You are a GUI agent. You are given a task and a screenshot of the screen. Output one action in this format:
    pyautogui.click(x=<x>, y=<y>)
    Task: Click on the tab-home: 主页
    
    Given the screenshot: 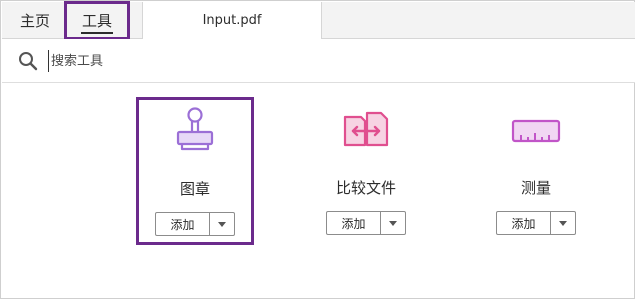 What is the action you would take?
    pyautogui.click(x=35, y=20)
    